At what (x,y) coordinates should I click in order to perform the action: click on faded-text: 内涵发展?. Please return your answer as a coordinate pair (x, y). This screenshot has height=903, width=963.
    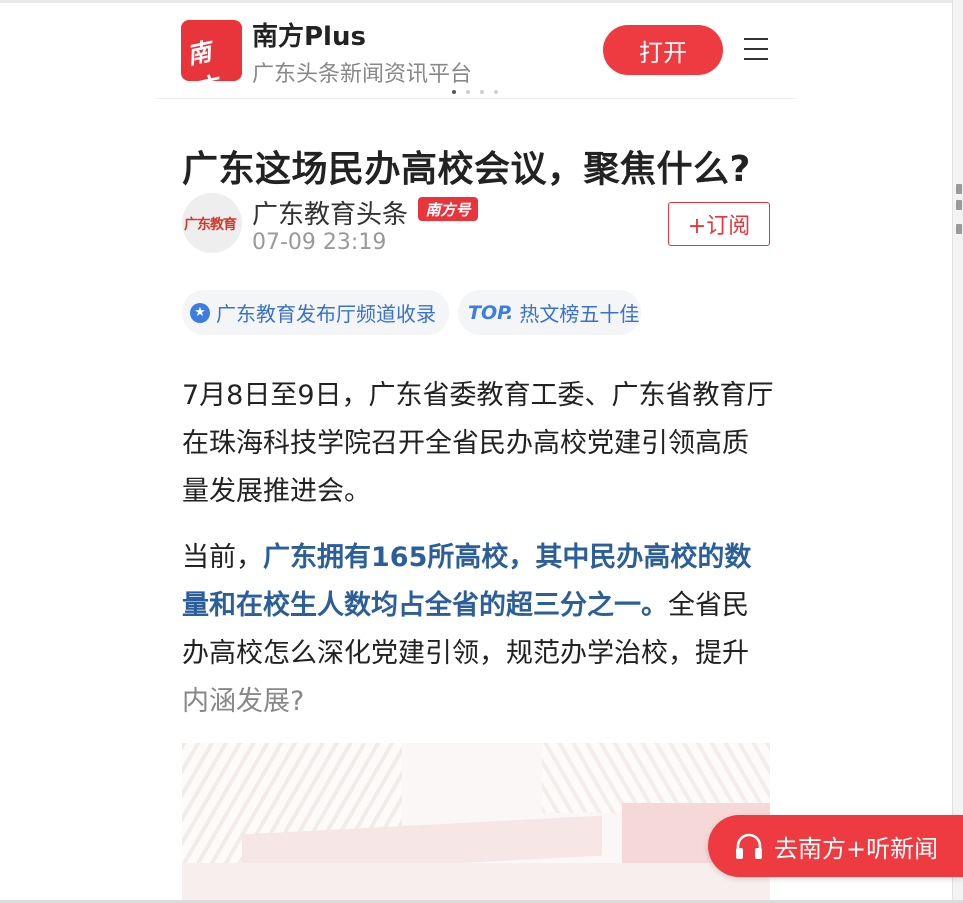
    Looking at the image, I should click on (243, 701).